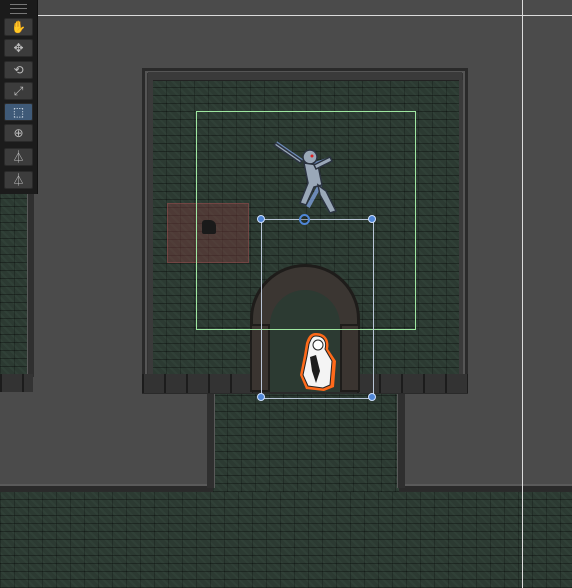 This screenshot has width=572, height=588. What do you see at coordinates (401, 440) in the screenshot?
I see `corridor-wall-right` at bounding box center [401, 440].